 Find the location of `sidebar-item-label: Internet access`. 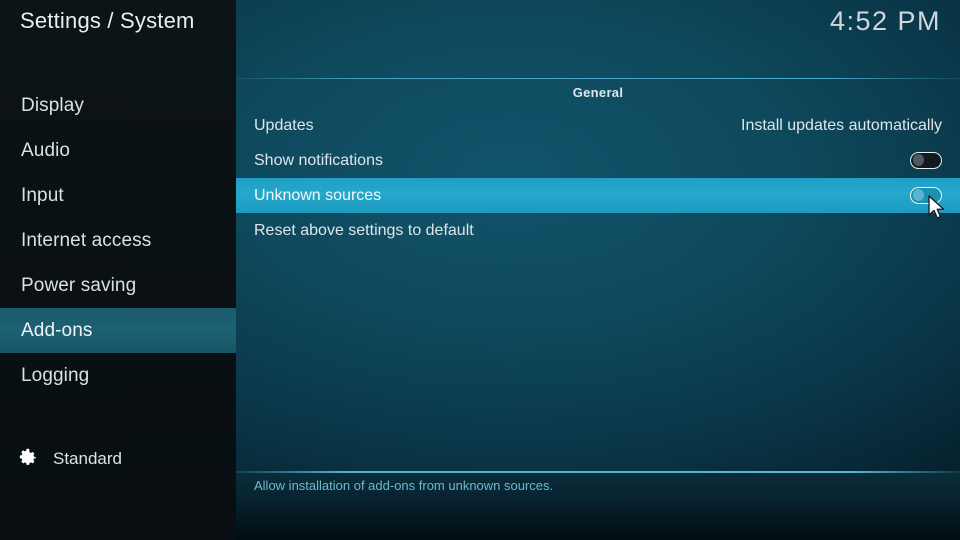

sidebar-item-label: Internet access is located at coordinates (86, 240).